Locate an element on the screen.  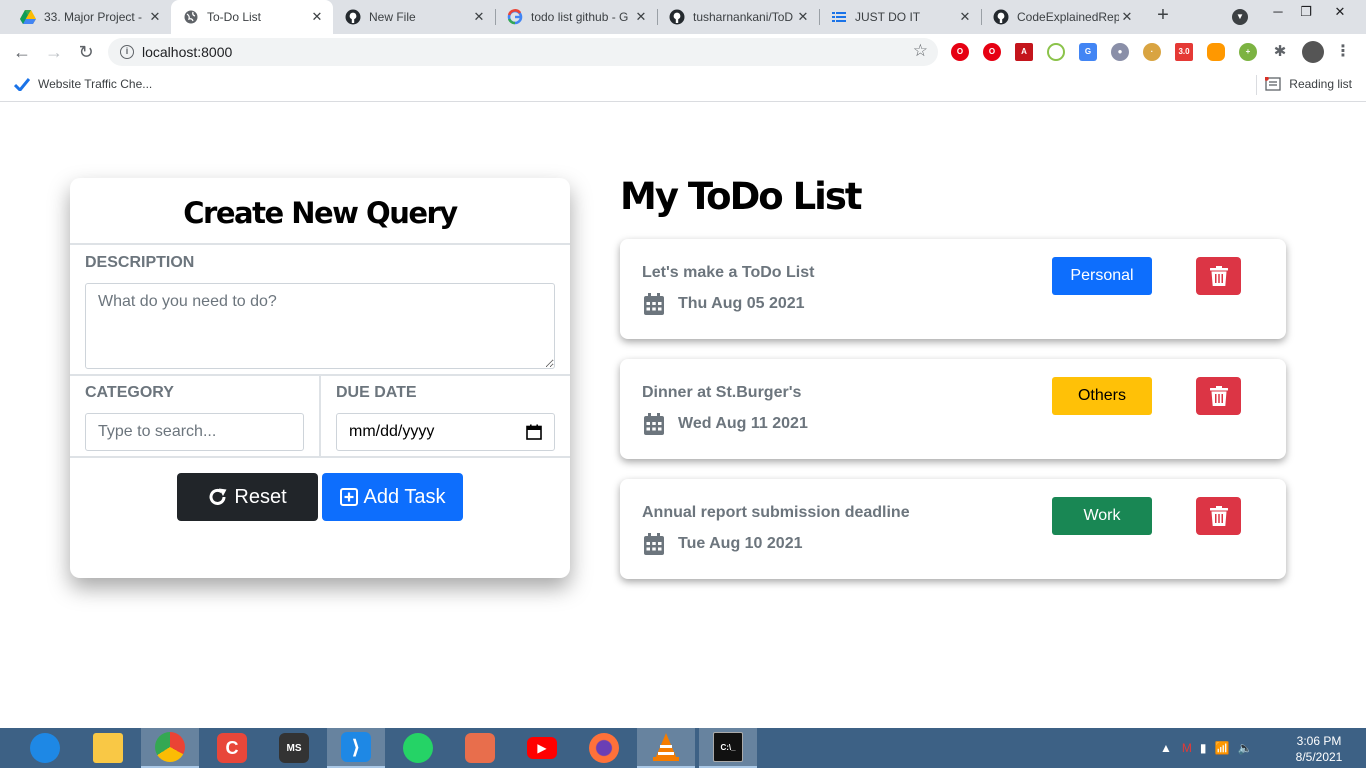
tab-title: To-Do List is located at coordinates (234, 17).